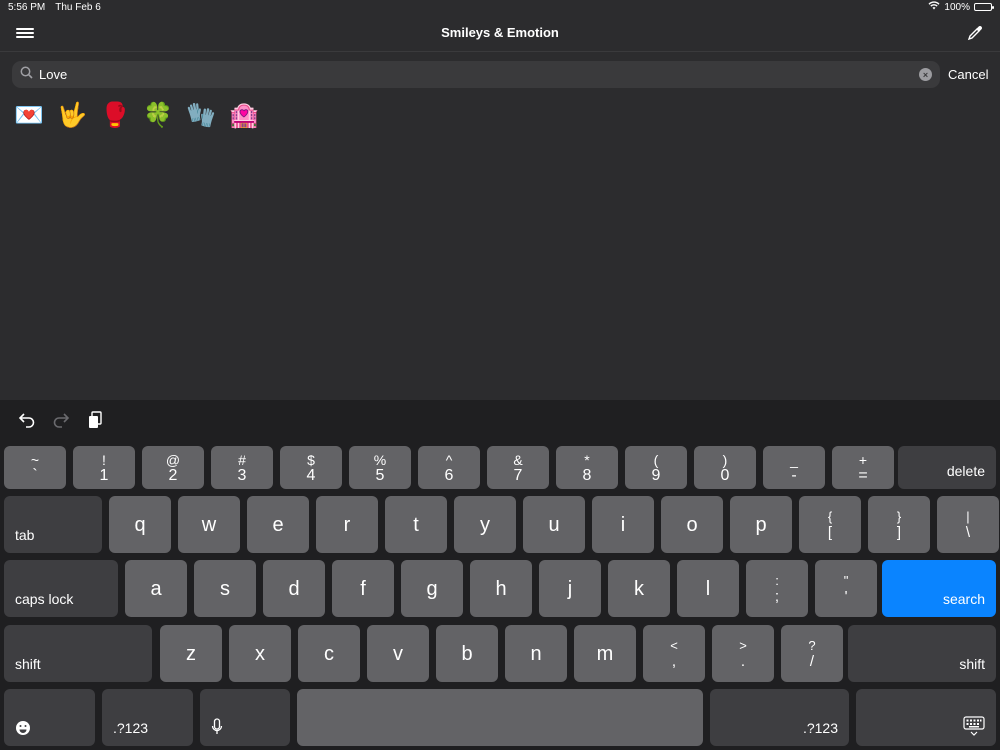 The width and height of the screenshot is (1000, 750). I want to click on key-o: o, so click(692, 524).